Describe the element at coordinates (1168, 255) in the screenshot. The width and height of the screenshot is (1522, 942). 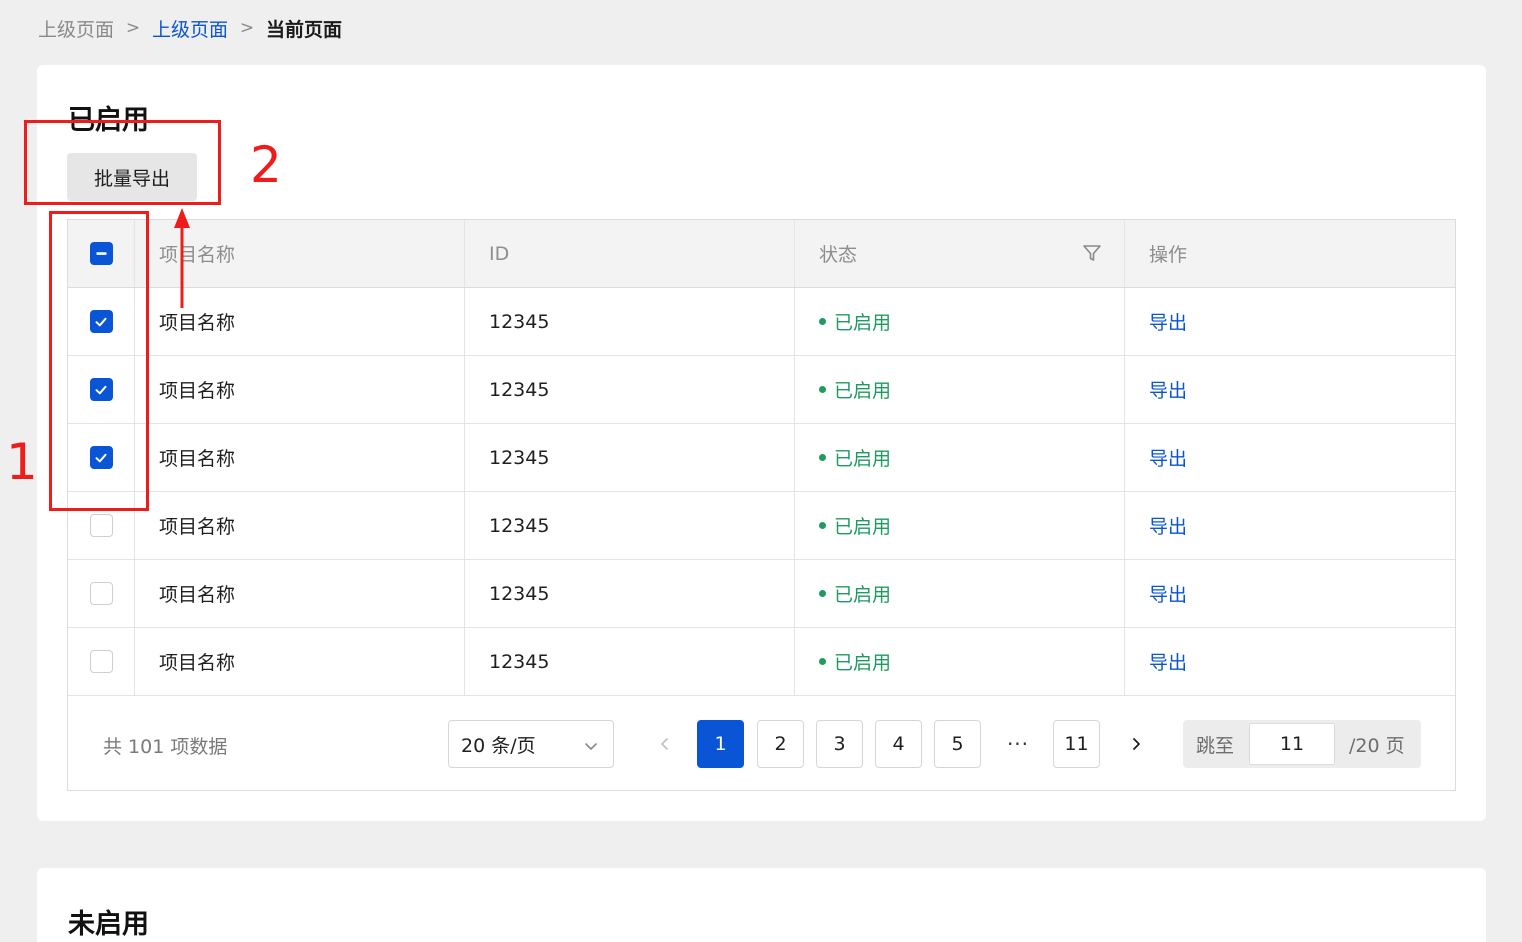
I see `column-header-action: 操作` at that location.